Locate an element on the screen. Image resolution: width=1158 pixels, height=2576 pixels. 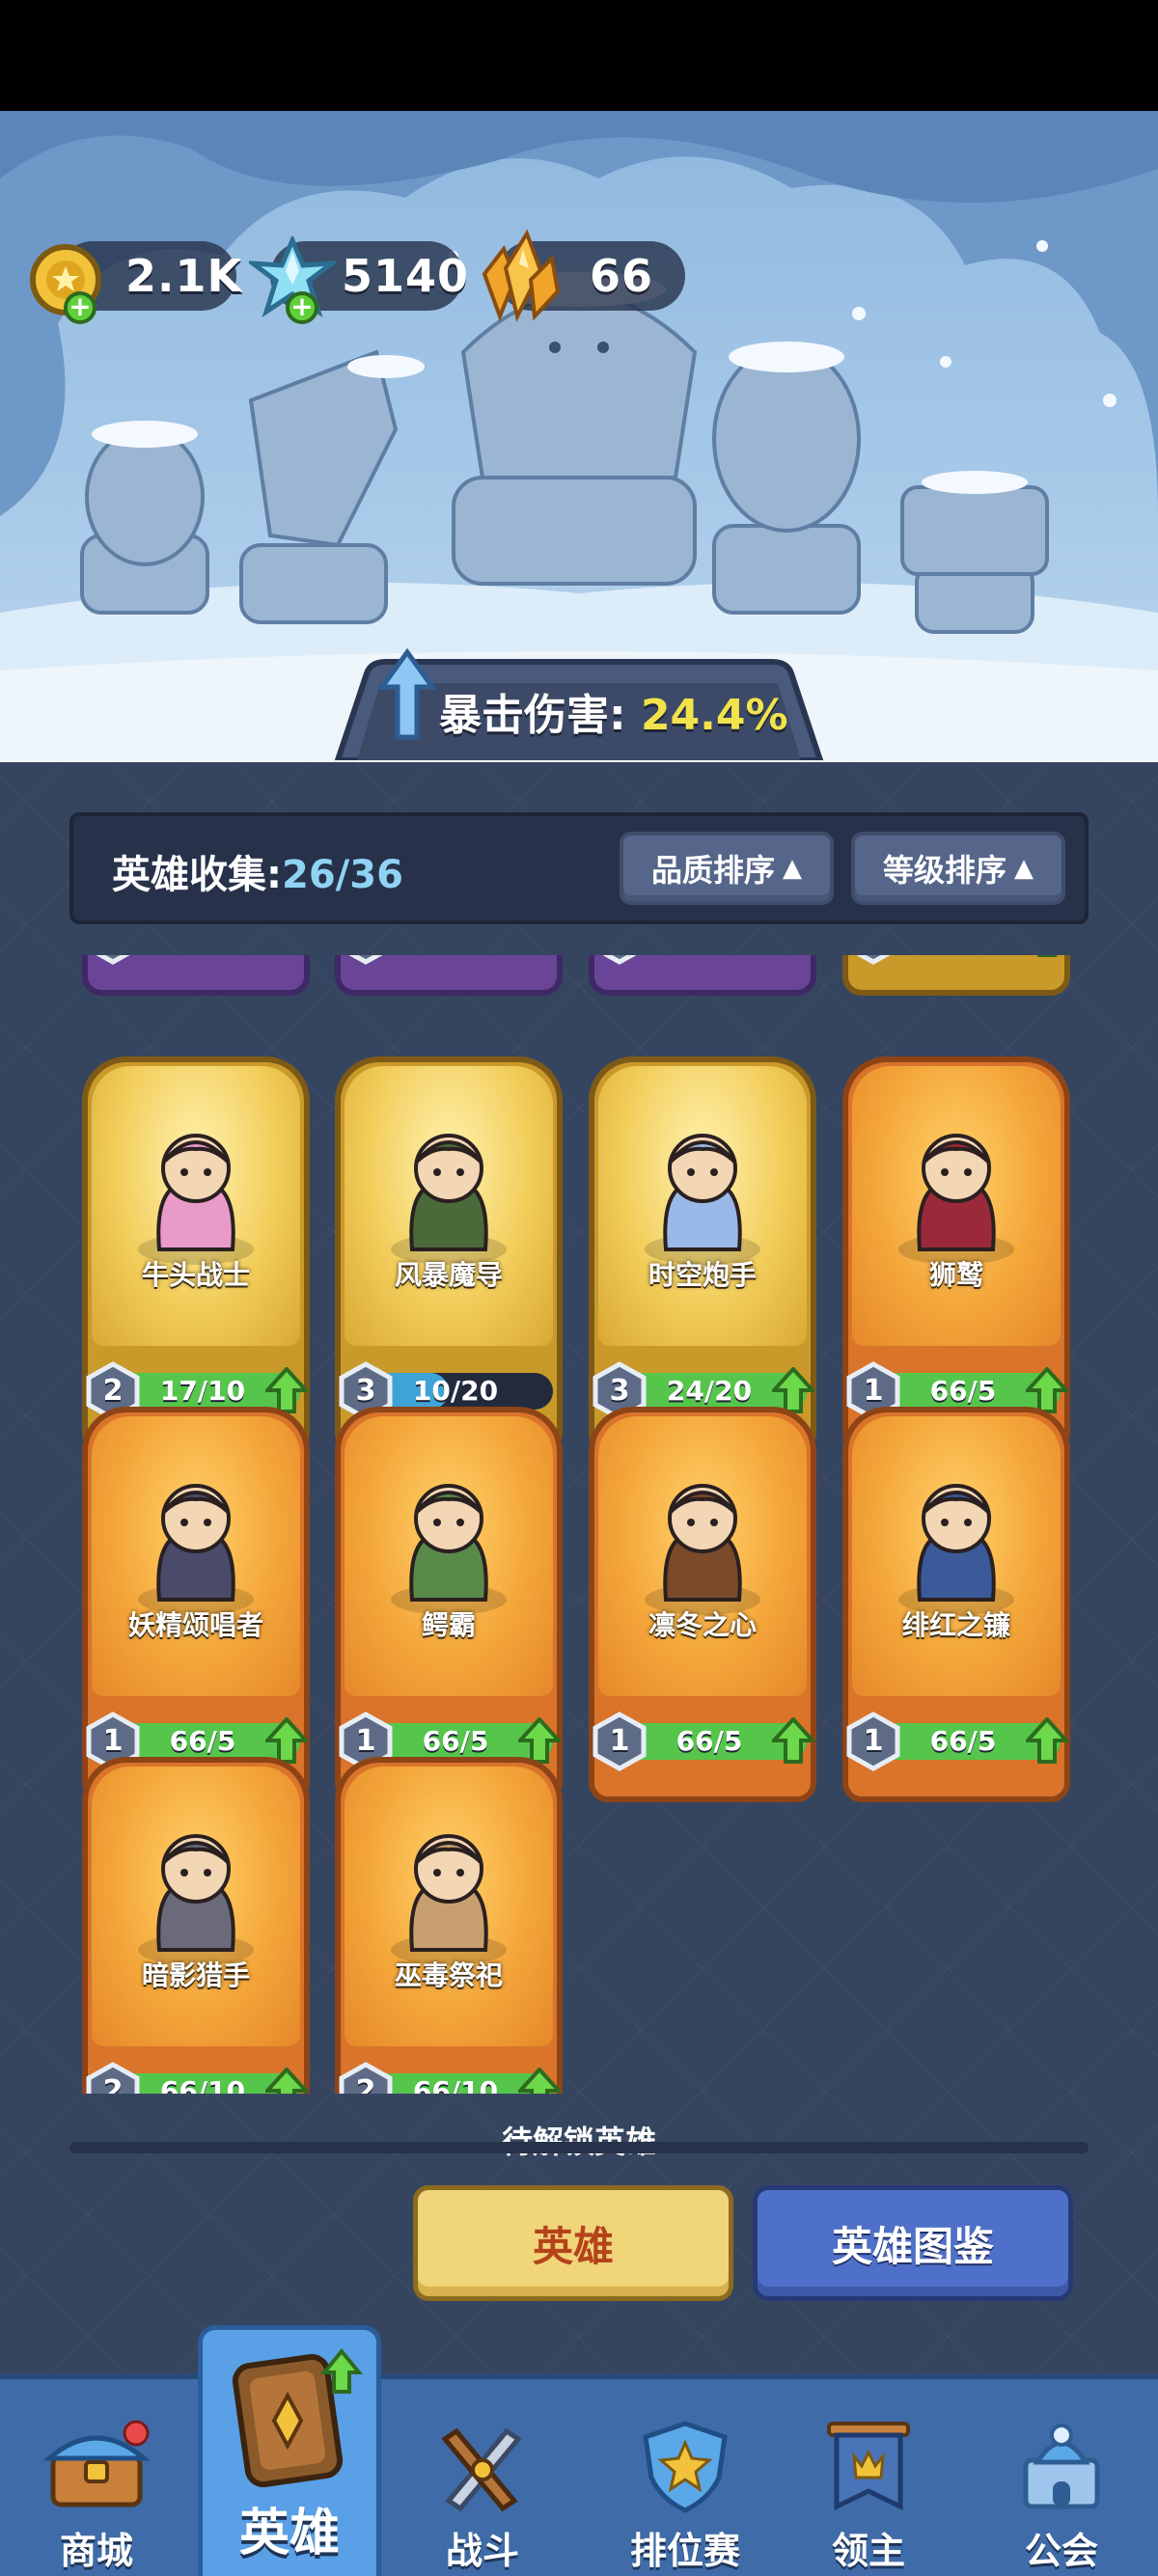
hero-button: 英雄 is located at coordinates (573, 2243).